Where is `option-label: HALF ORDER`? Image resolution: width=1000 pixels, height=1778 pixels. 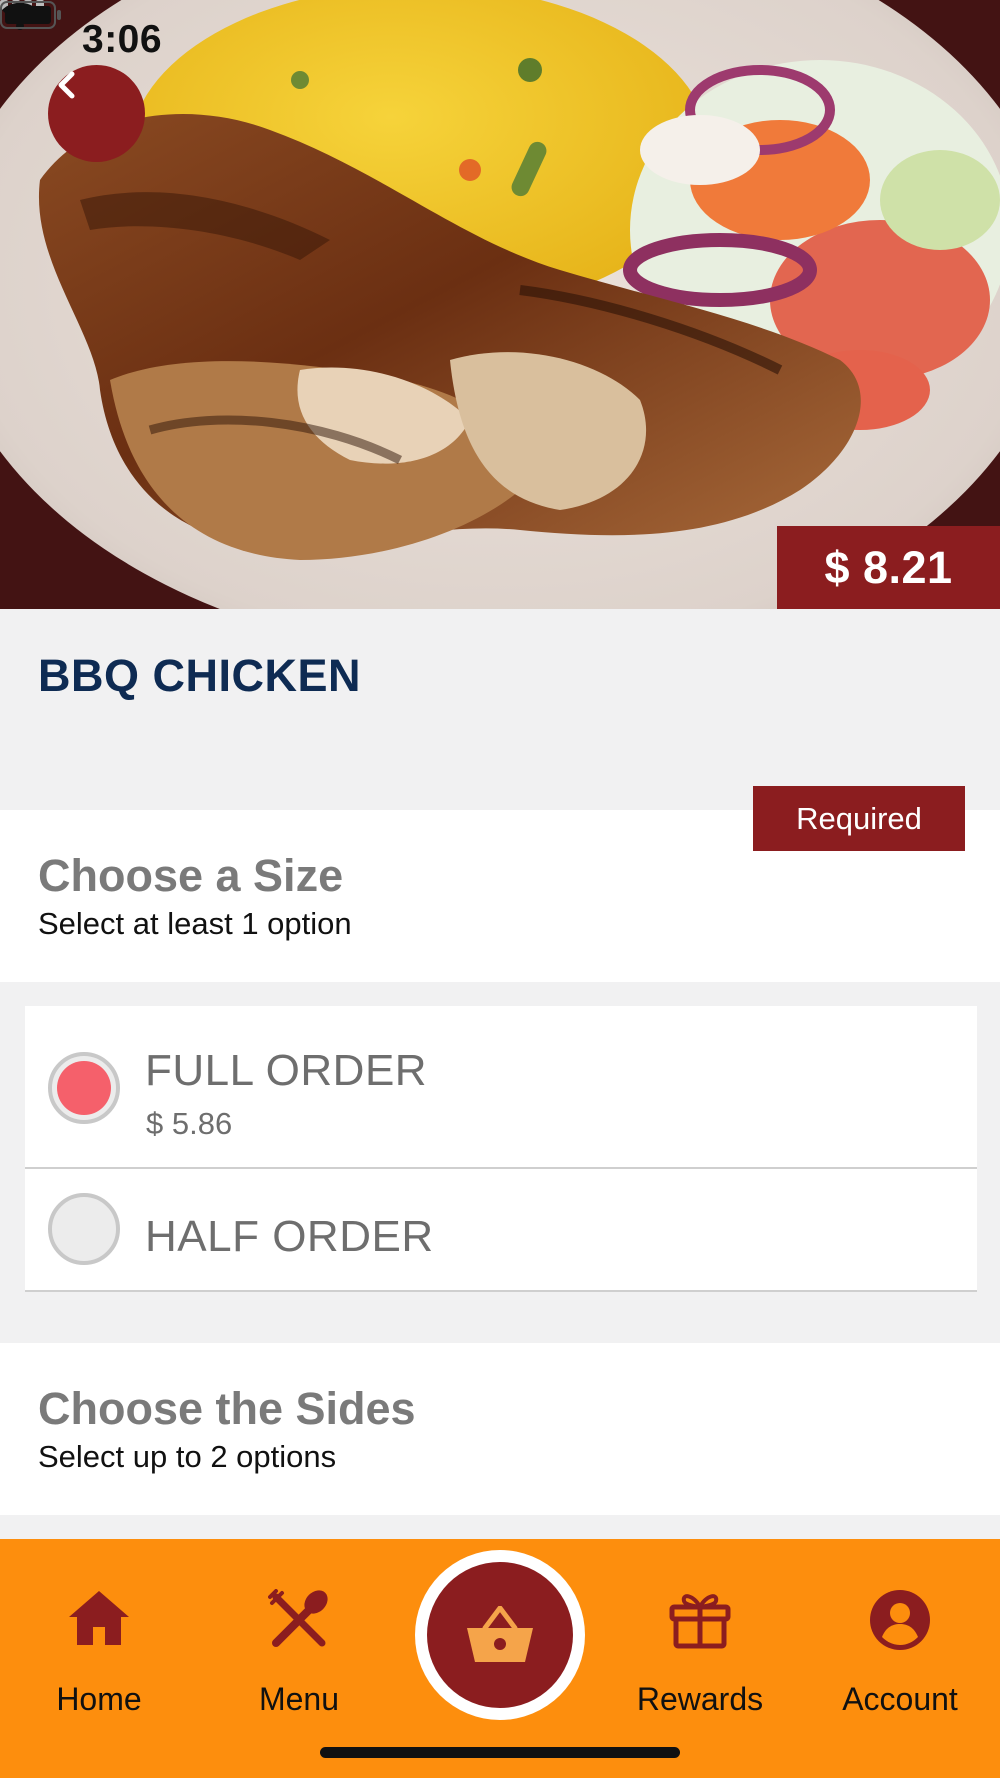
option-label: HALF ORDER is located at coordinates (289, 1236).